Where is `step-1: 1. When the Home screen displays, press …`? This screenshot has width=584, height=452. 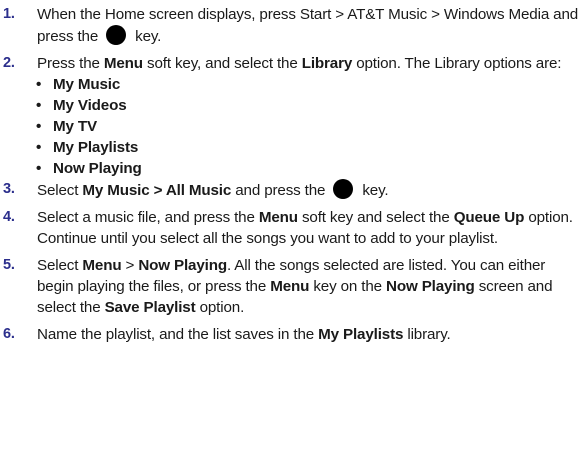
step-1: 1. When the Home screen displays, press … is located at coordinates (292, 25).